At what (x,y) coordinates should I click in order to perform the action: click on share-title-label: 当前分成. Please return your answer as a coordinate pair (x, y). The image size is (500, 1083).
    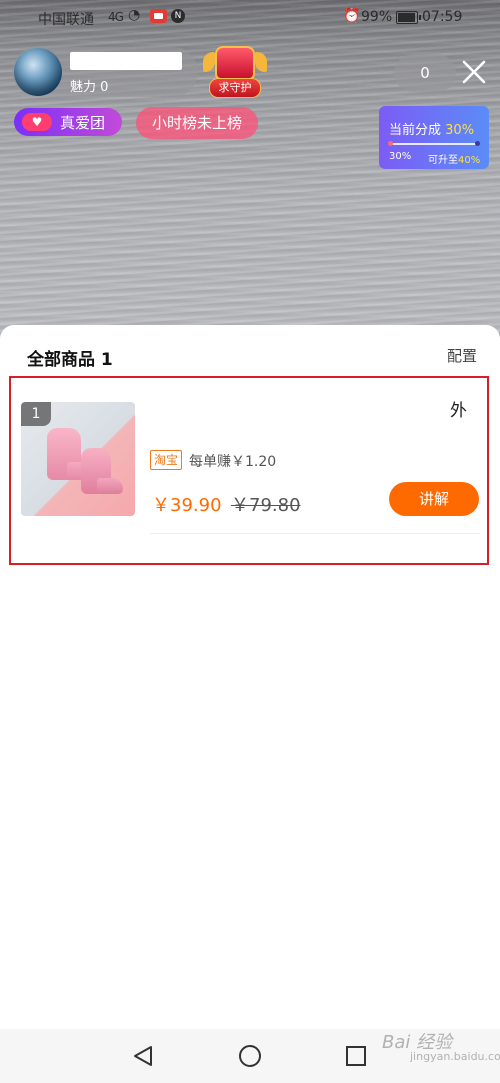
    Looking at the image, I should click on (415, 130).